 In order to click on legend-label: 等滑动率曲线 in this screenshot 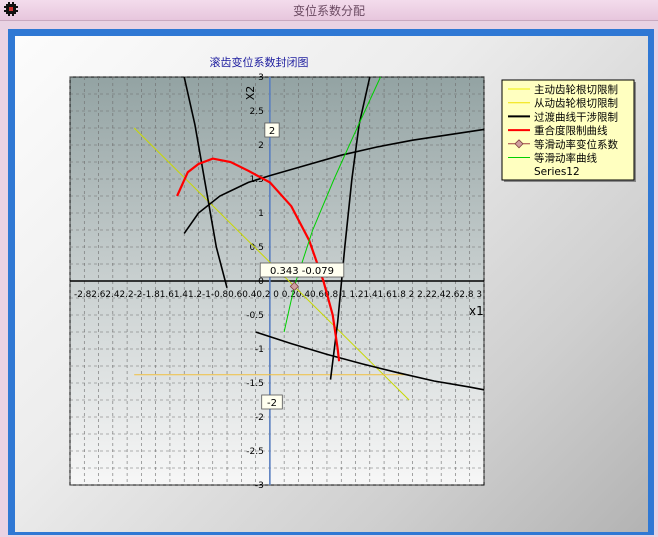, I will do `click(565, 158)`.